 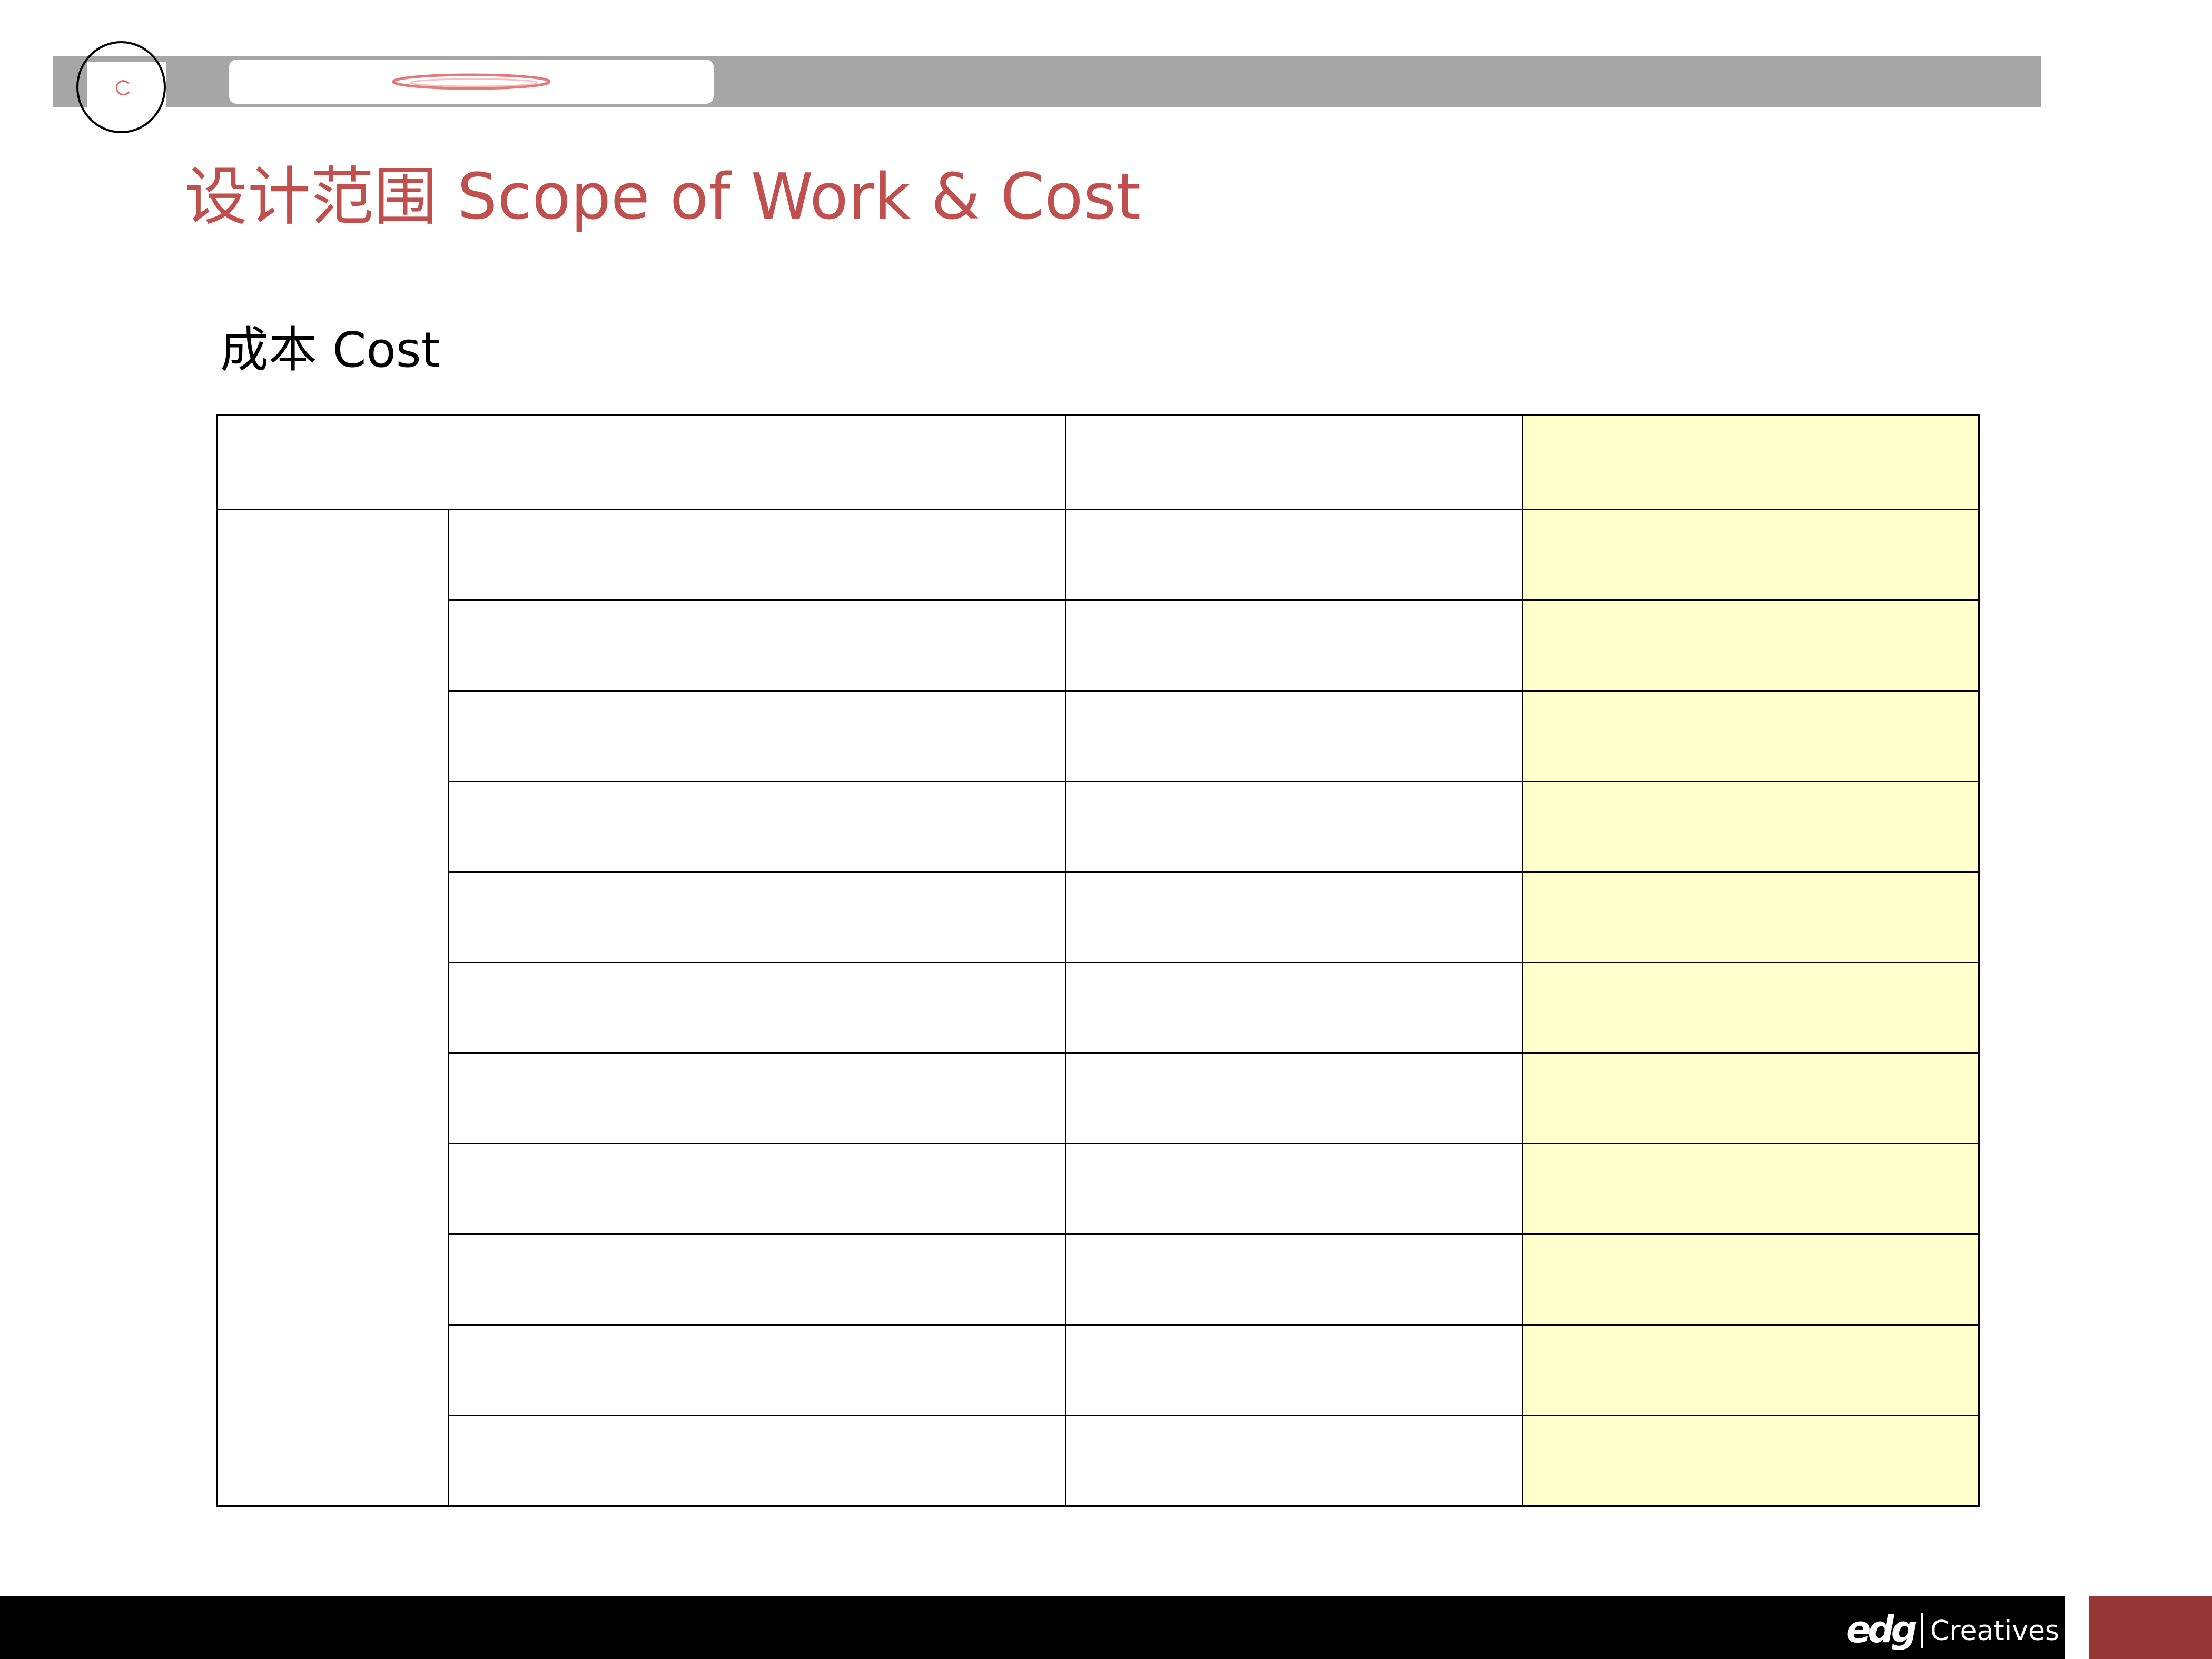 I want to click on footer-accent-block, so click(x=2150, y=1627).